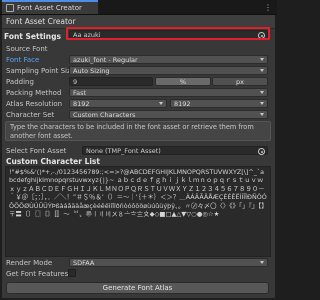 The width and height of the screenshot is (320, 300). Describe the element at coordinates (41, 21) in the screenshot. I see `panel-header-title: Font Asset Creator` at that location.